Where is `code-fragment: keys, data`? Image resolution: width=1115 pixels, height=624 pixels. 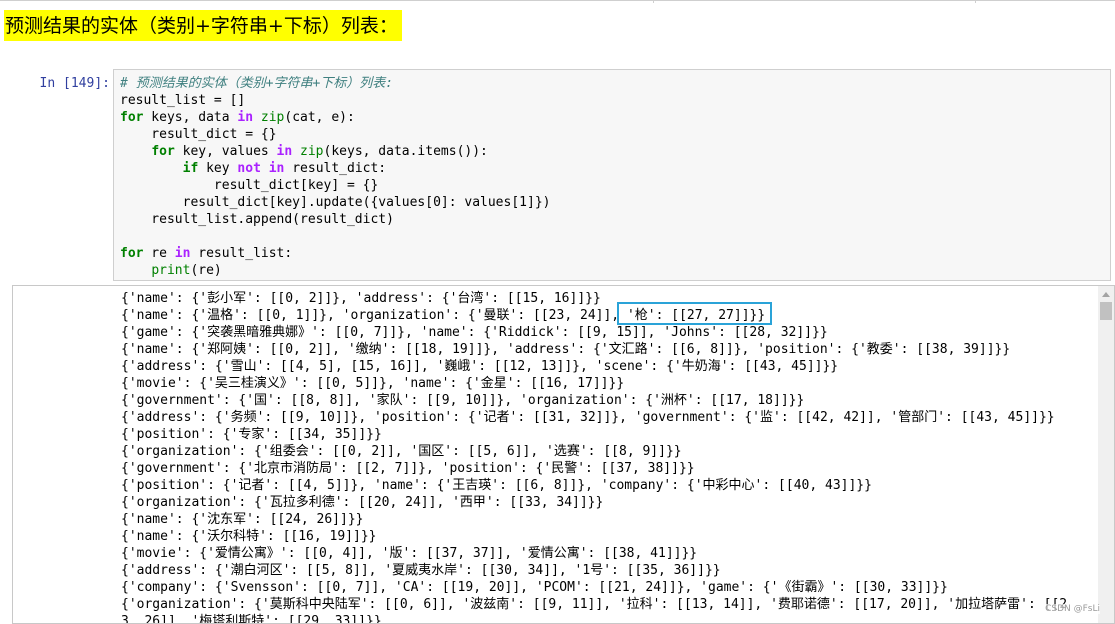 code-fragment: keys, data is located at coordinates (190, 117).